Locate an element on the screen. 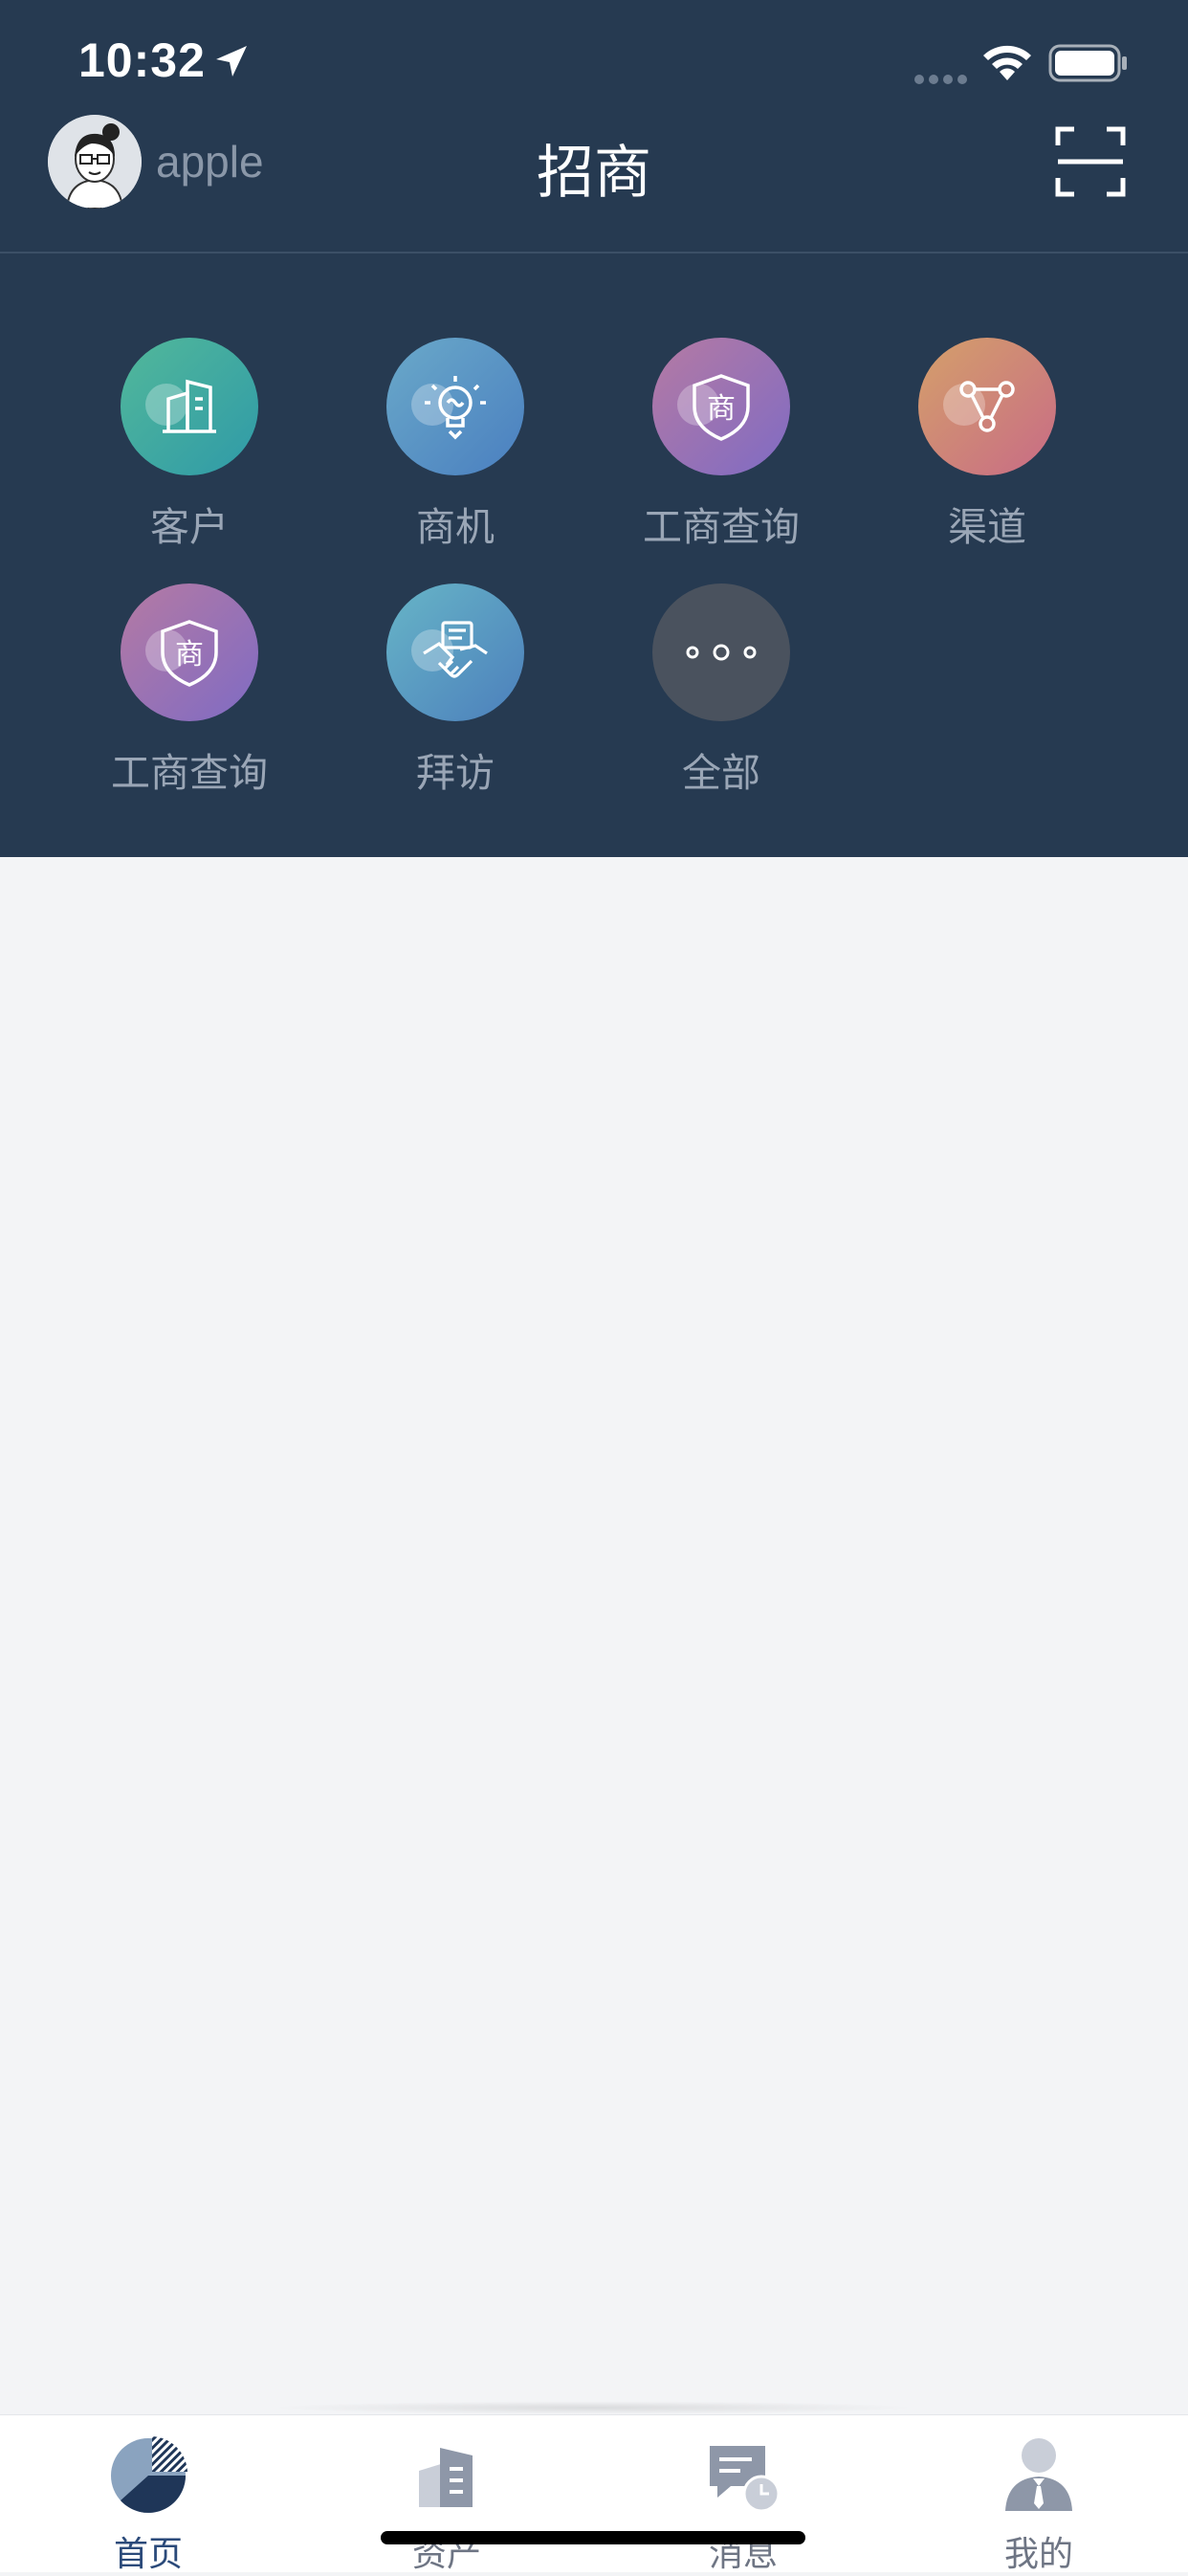  tab-label: 首页 is located at coordinates (148, 2554).